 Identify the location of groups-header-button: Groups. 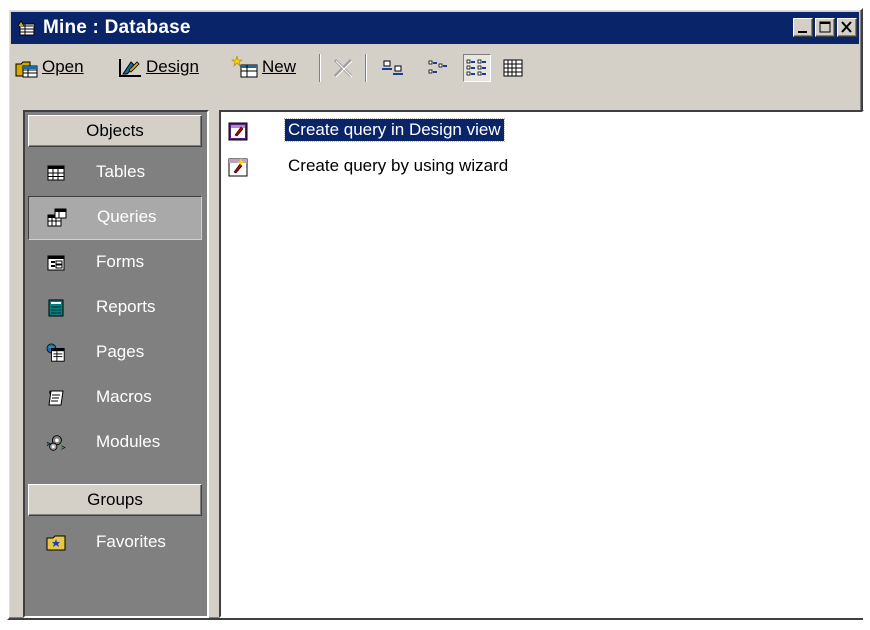
(115, 500).